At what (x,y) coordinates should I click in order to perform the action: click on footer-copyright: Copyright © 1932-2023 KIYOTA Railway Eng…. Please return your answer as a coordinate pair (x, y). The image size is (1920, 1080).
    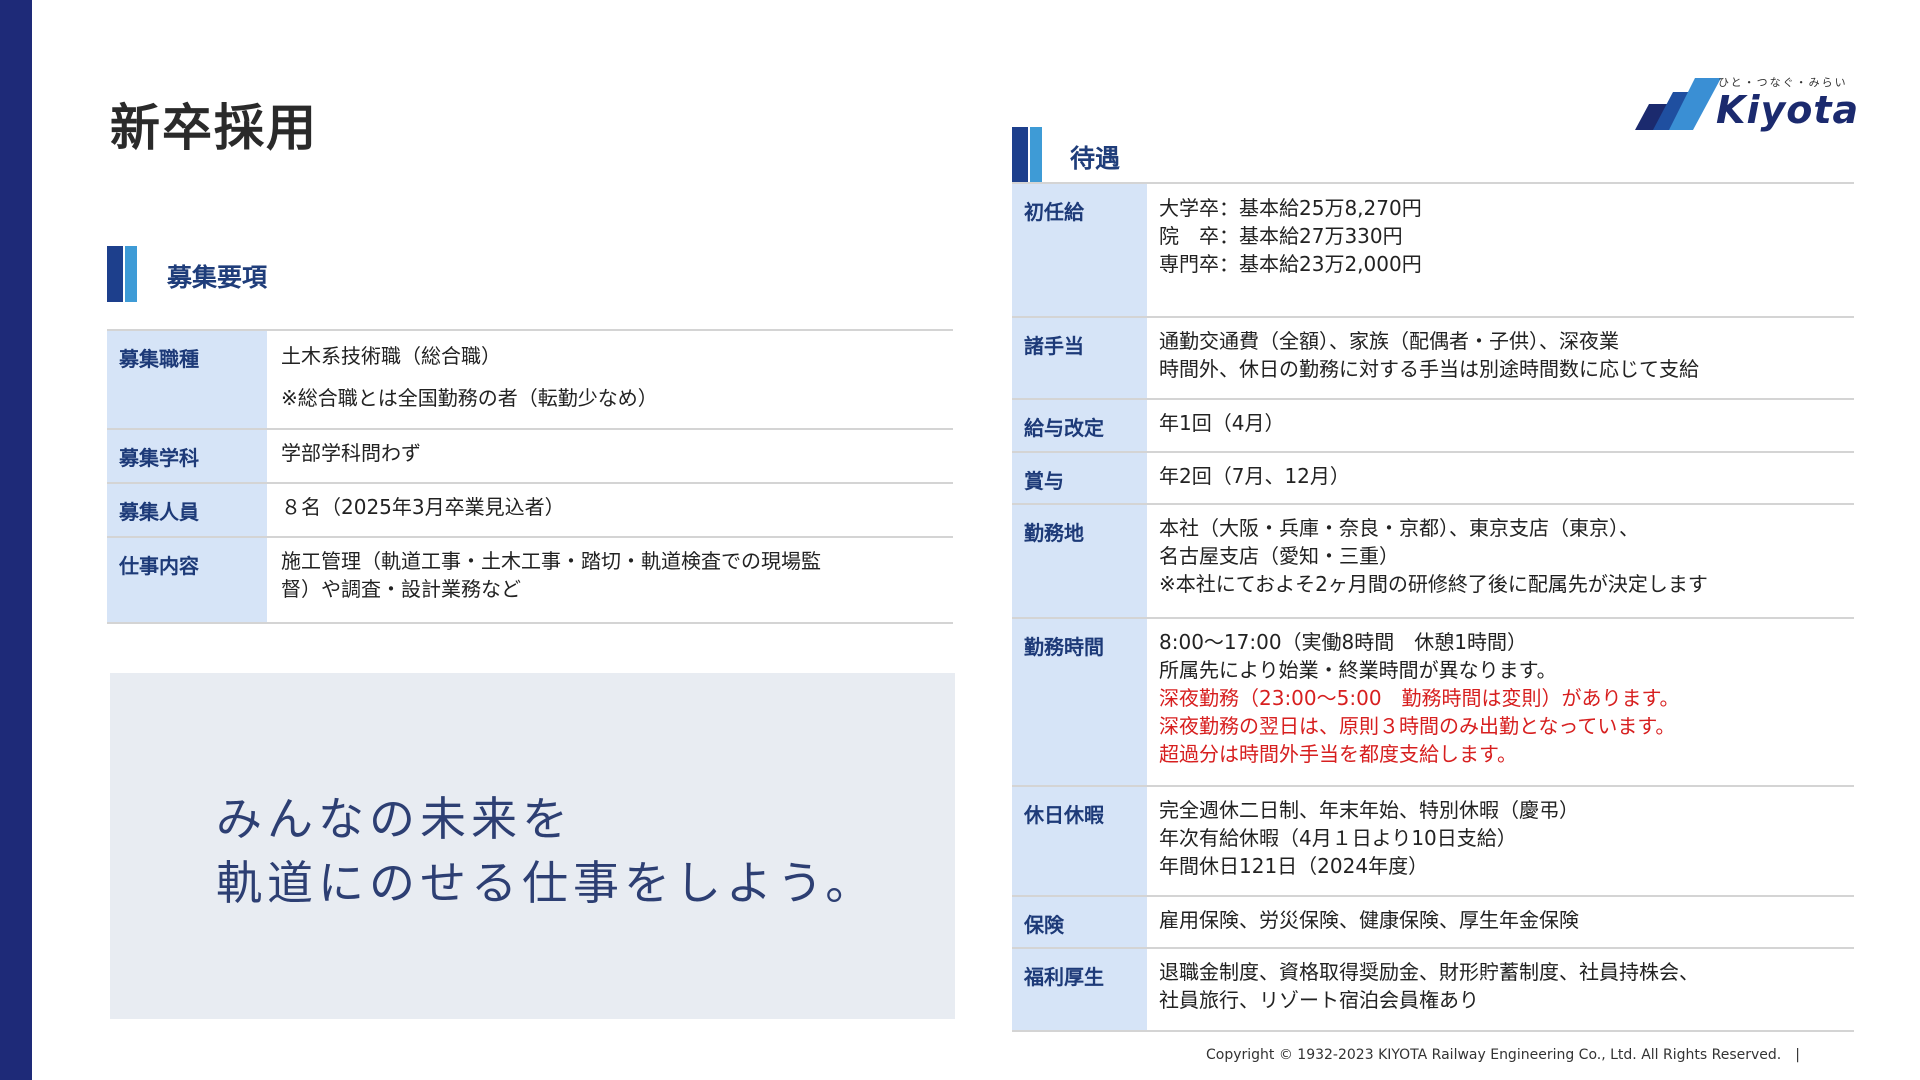
    Looking at the image, I should click on (1503, 1055).